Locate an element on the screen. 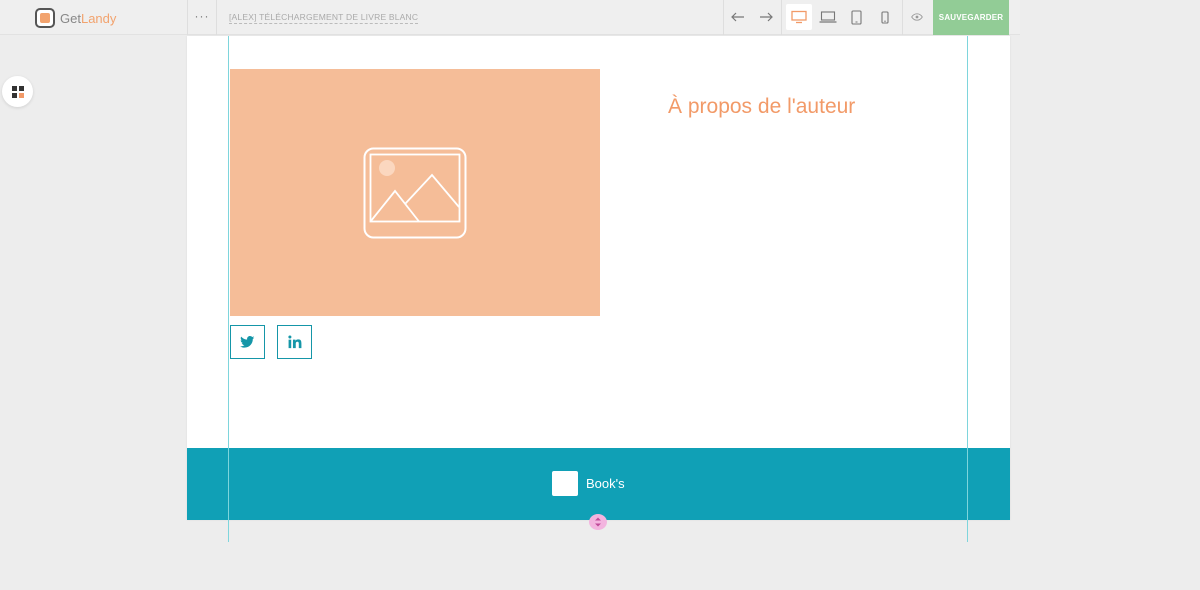 The image size is (1200, 590). logo-text-suffix: Landy is located at coordinates (98, 18).